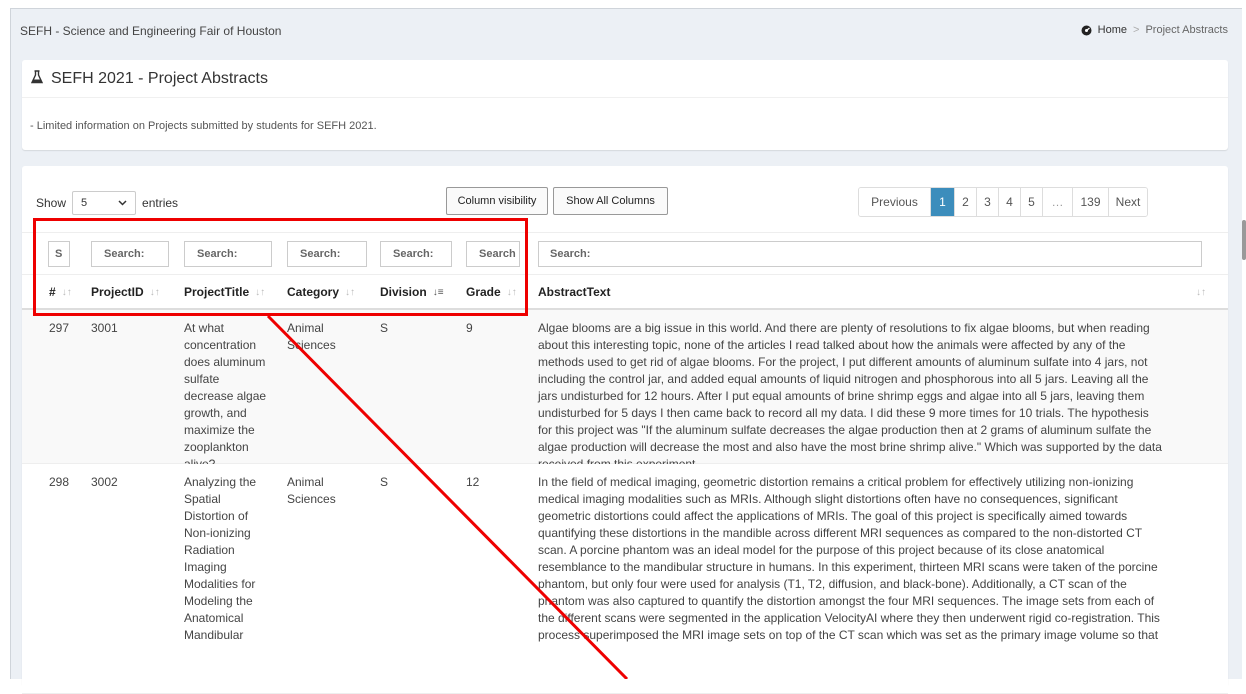 The height and width of the screenshot is (694, 1246). Describe the element at coordinates (122, 203) in the screenshot. I see `chevron-down-icon` at that location.